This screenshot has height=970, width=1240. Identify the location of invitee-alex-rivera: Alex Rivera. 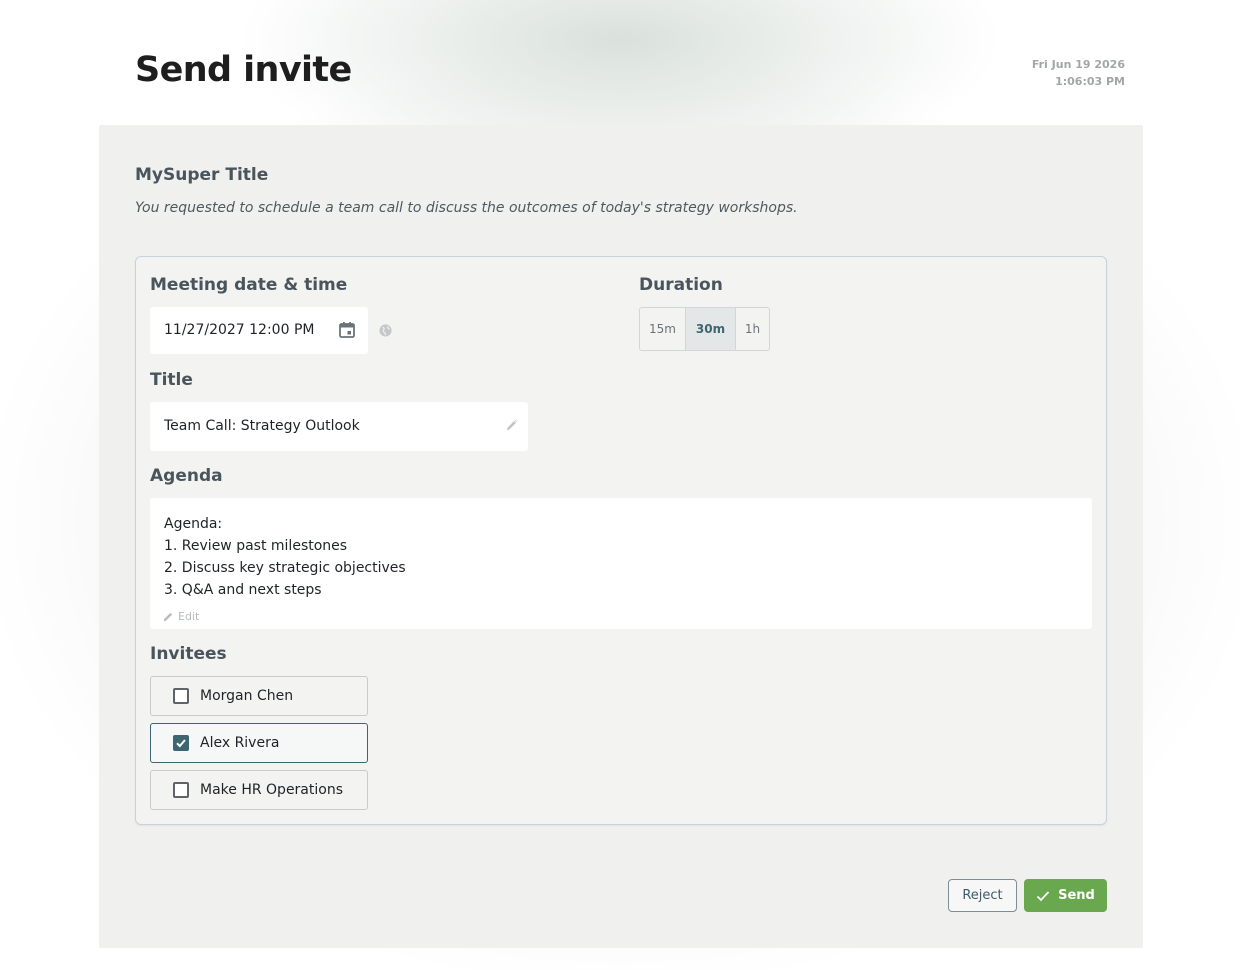
(259, 743).